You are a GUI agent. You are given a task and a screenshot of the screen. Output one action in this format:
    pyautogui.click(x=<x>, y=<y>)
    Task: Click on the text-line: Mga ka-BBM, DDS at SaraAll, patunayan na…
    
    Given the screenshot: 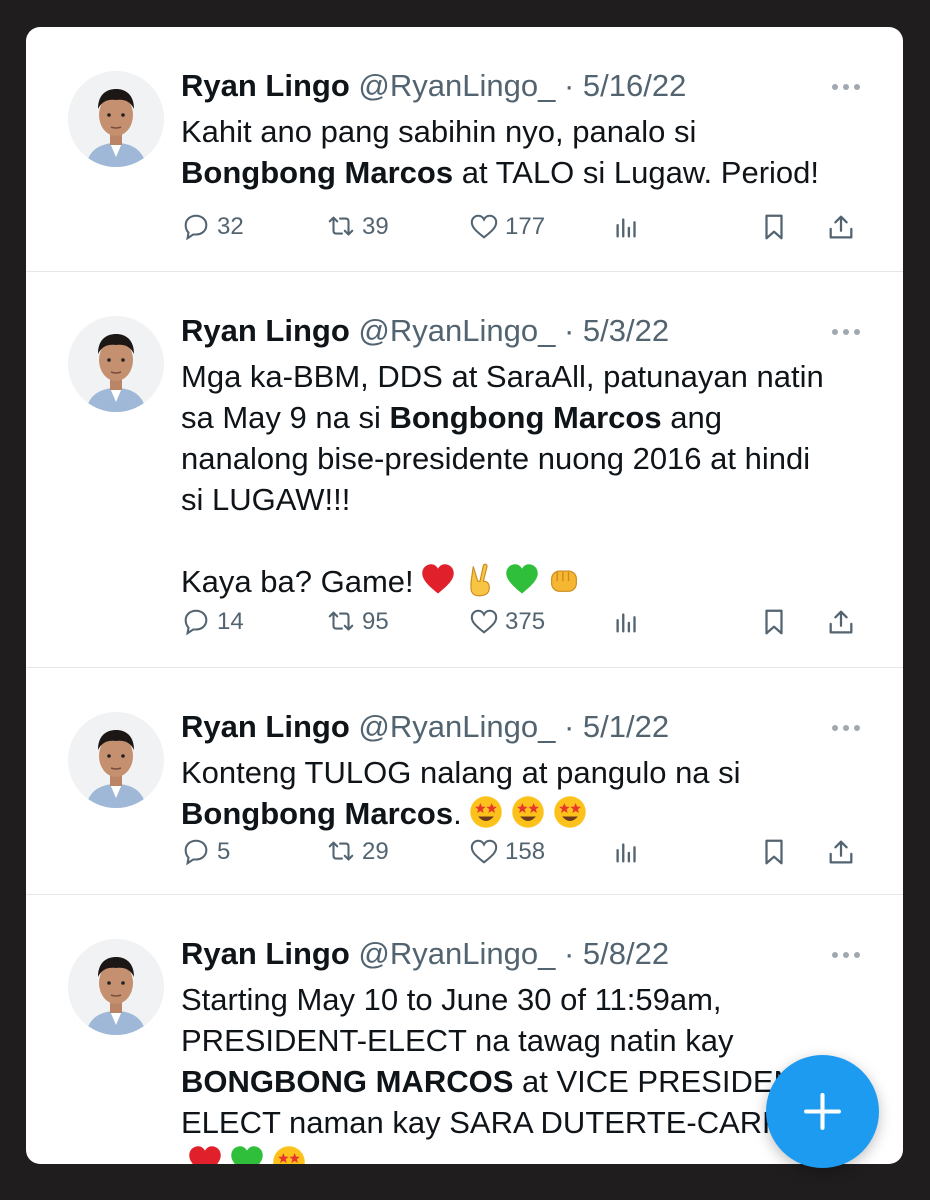 What is the action you would take?
    pyautogui.click(x=502, y=376)
    